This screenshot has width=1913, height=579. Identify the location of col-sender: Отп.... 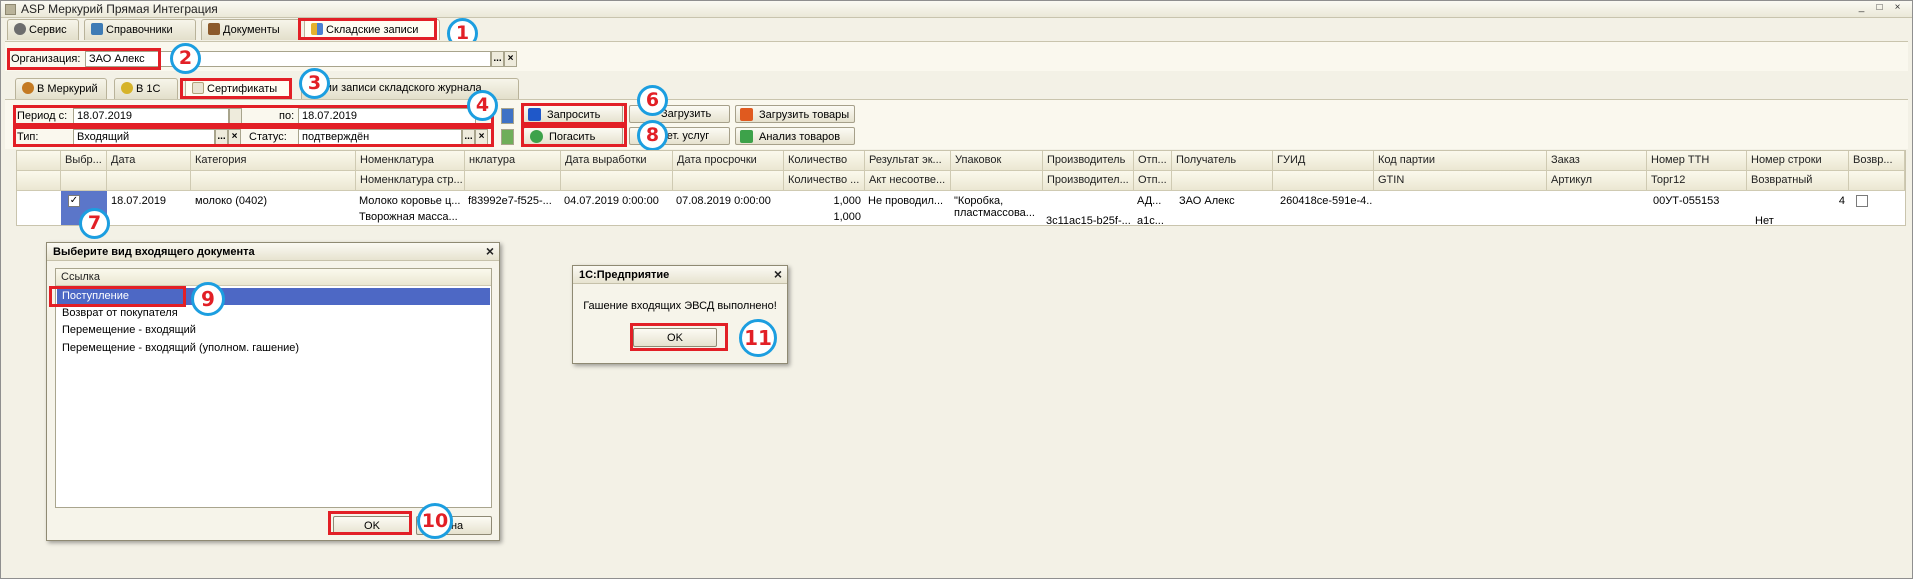
(1153, 161).